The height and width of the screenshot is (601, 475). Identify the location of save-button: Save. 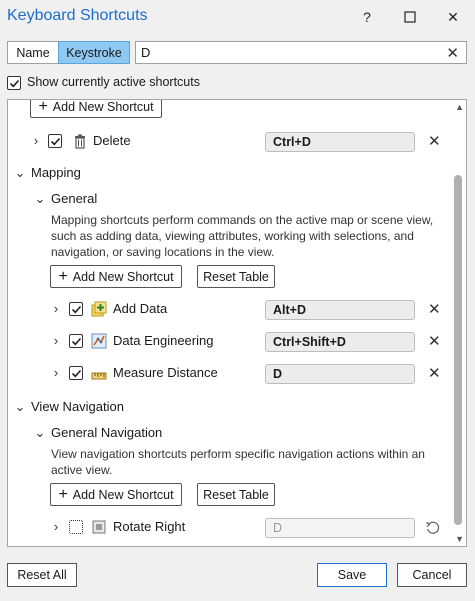
(352, 575).